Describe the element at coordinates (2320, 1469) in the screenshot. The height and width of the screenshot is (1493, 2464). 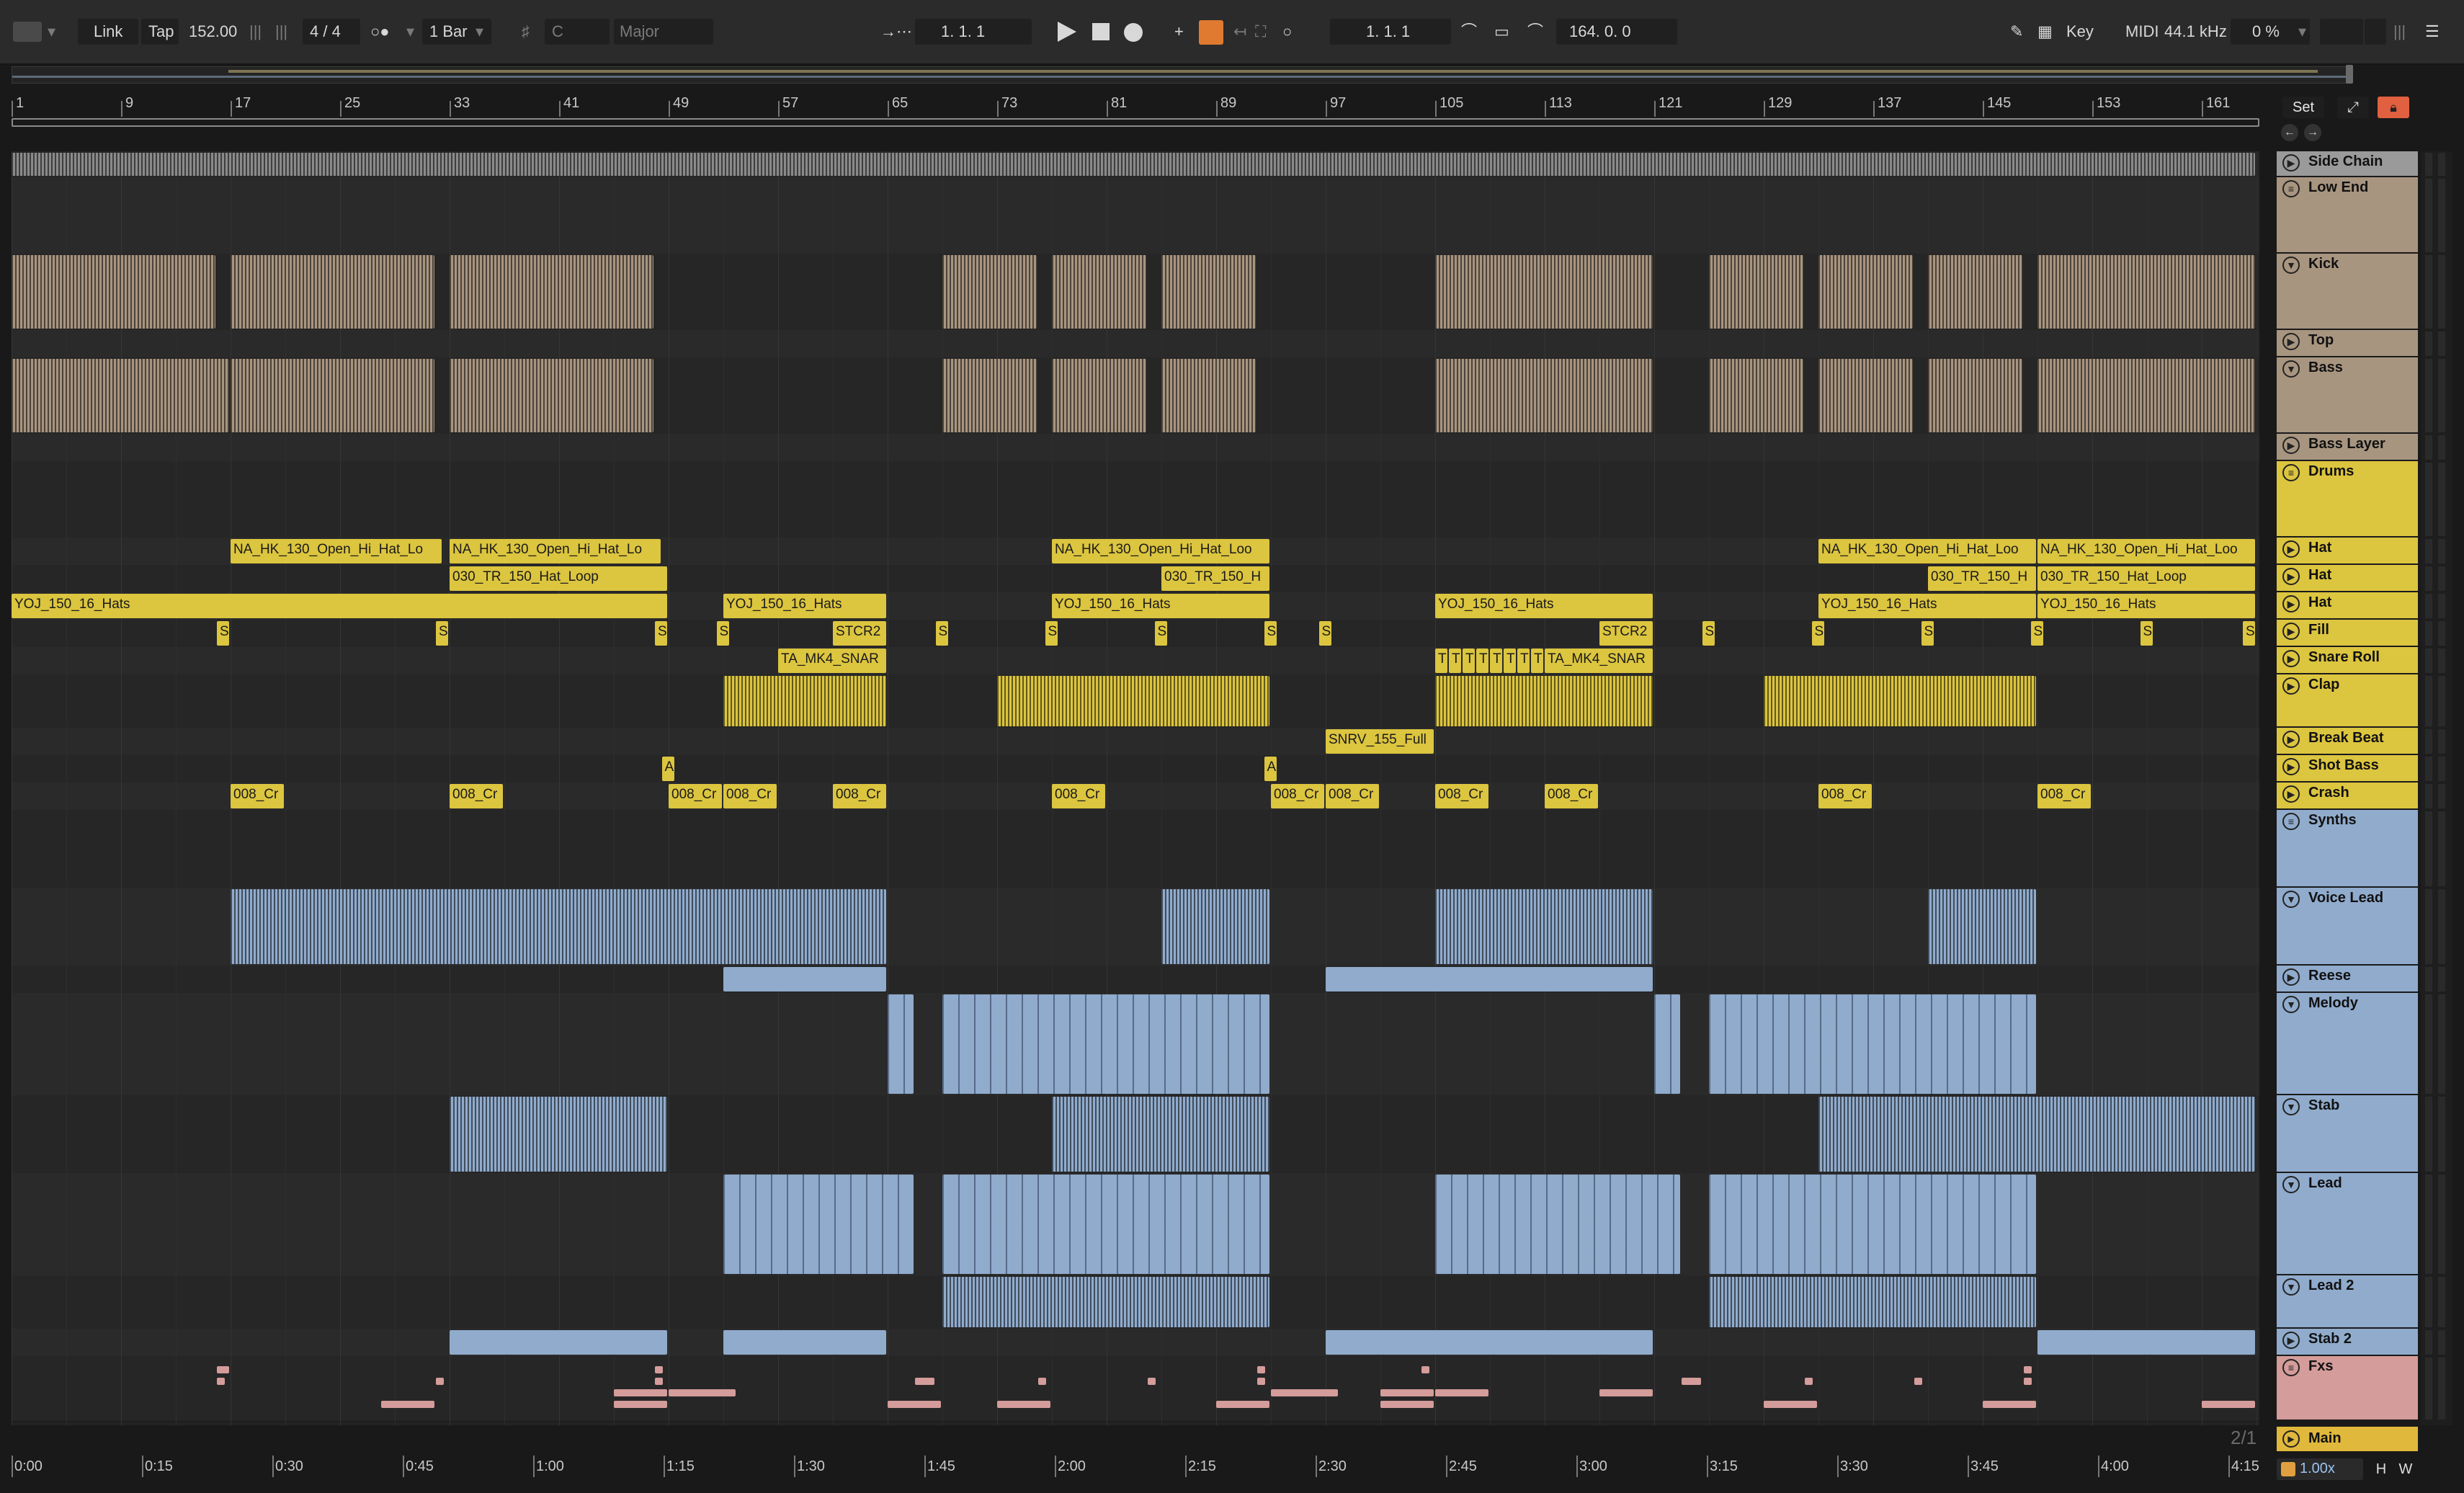
I see `zoom-readout: 1.00x` at that location.